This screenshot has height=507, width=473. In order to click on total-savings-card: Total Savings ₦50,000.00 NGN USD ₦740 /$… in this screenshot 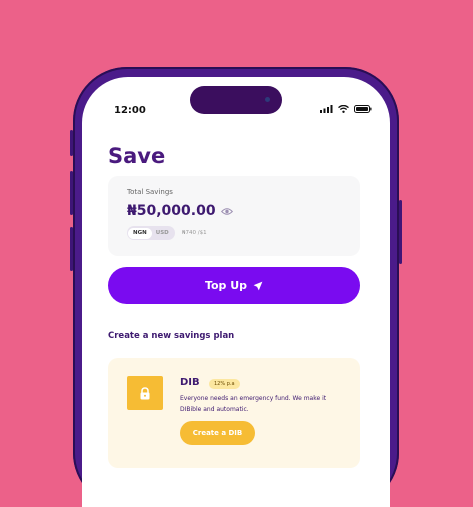, I will do `click(234, 216)`.